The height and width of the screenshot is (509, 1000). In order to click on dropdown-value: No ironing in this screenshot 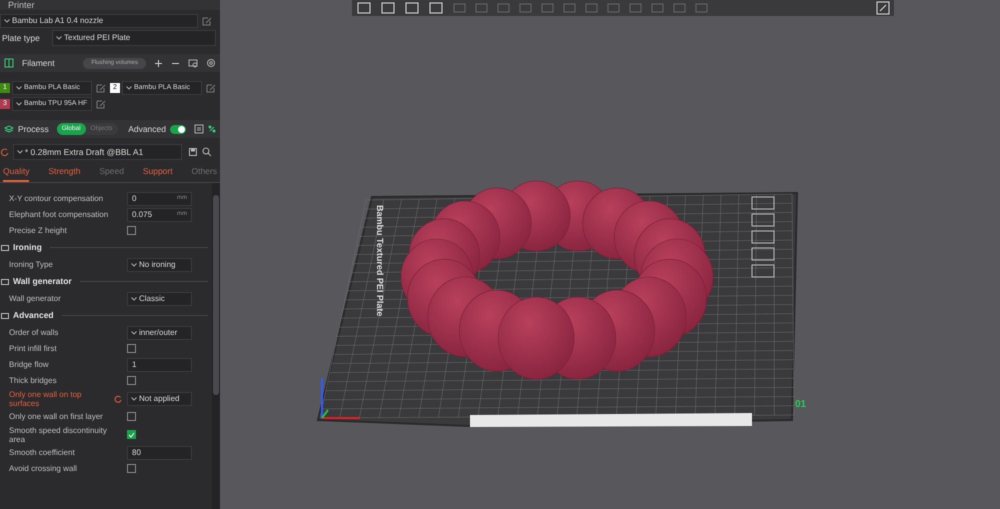, I will do `click(157, 264)`.